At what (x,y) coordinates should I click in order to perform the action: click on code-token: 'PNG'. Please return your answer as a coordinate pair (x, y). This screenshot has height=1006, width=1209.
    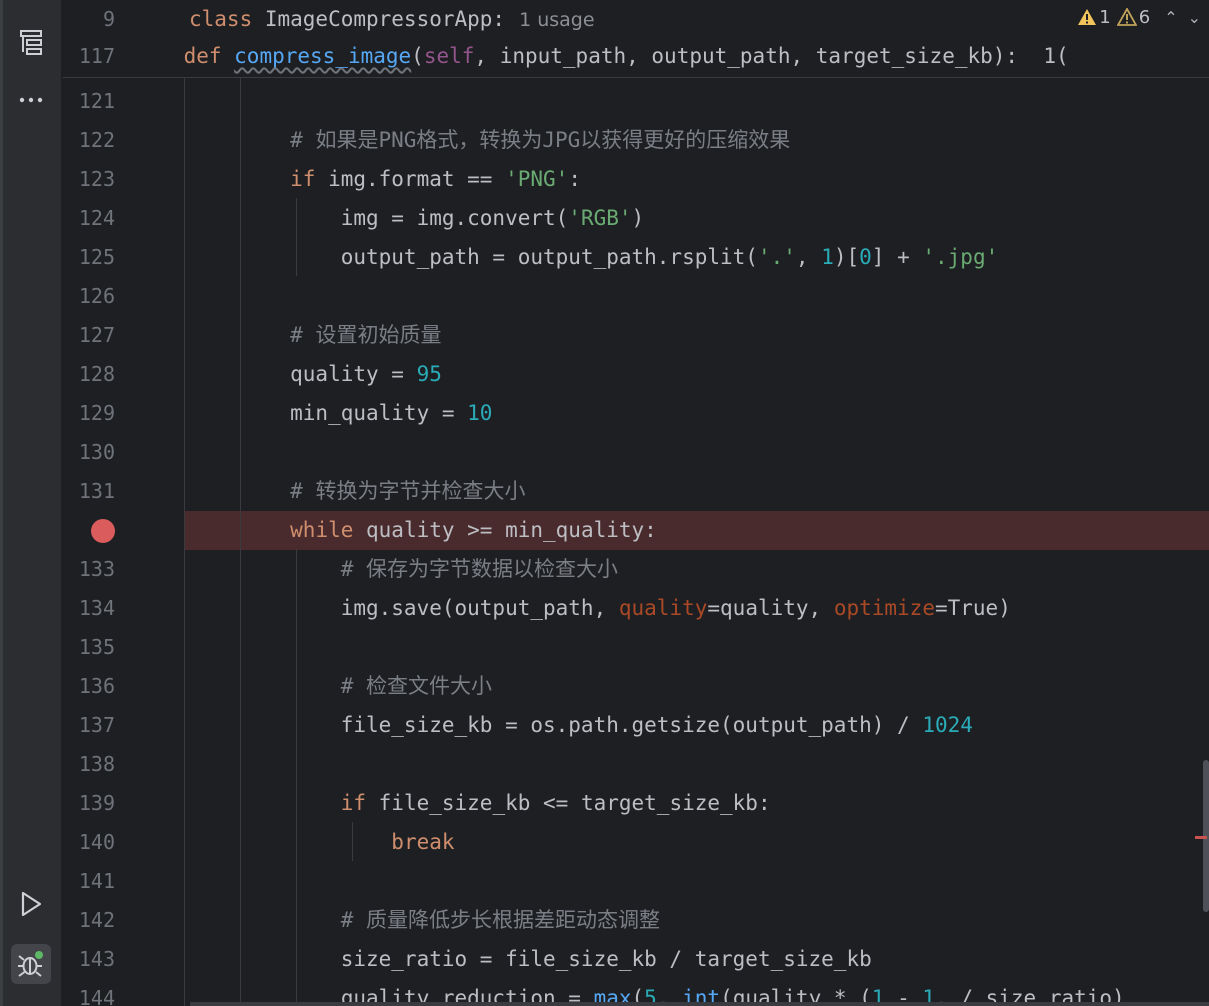
    Looking at the image, I should click on (537, 179).